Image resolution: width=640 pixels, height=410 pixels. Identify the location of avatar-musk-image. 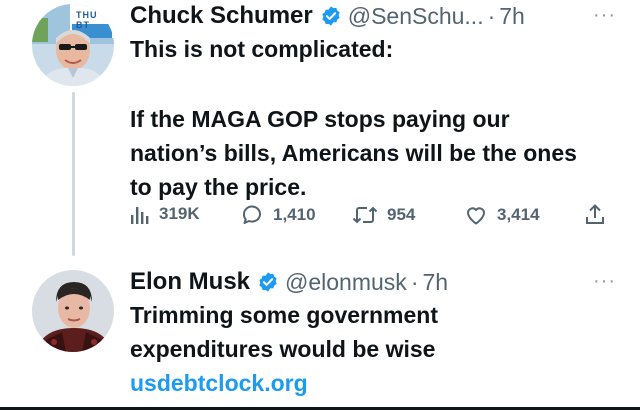
(73, 311).